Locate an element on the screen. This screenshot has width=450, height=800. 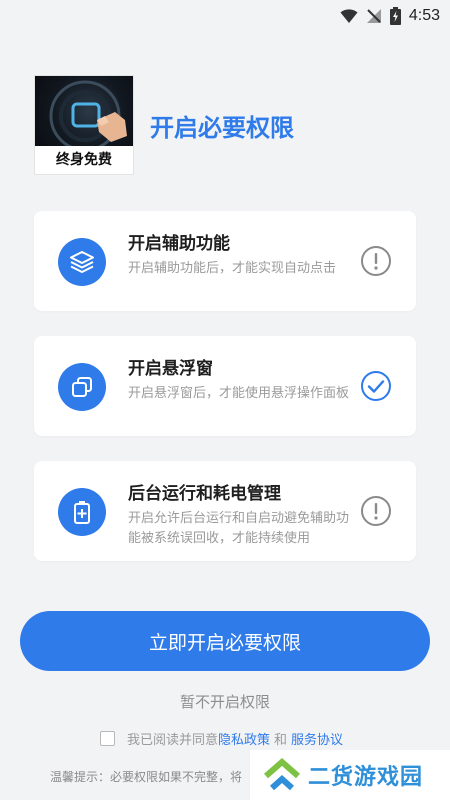
logo-caption: 终身免费 is located at coordinates (84, 160).